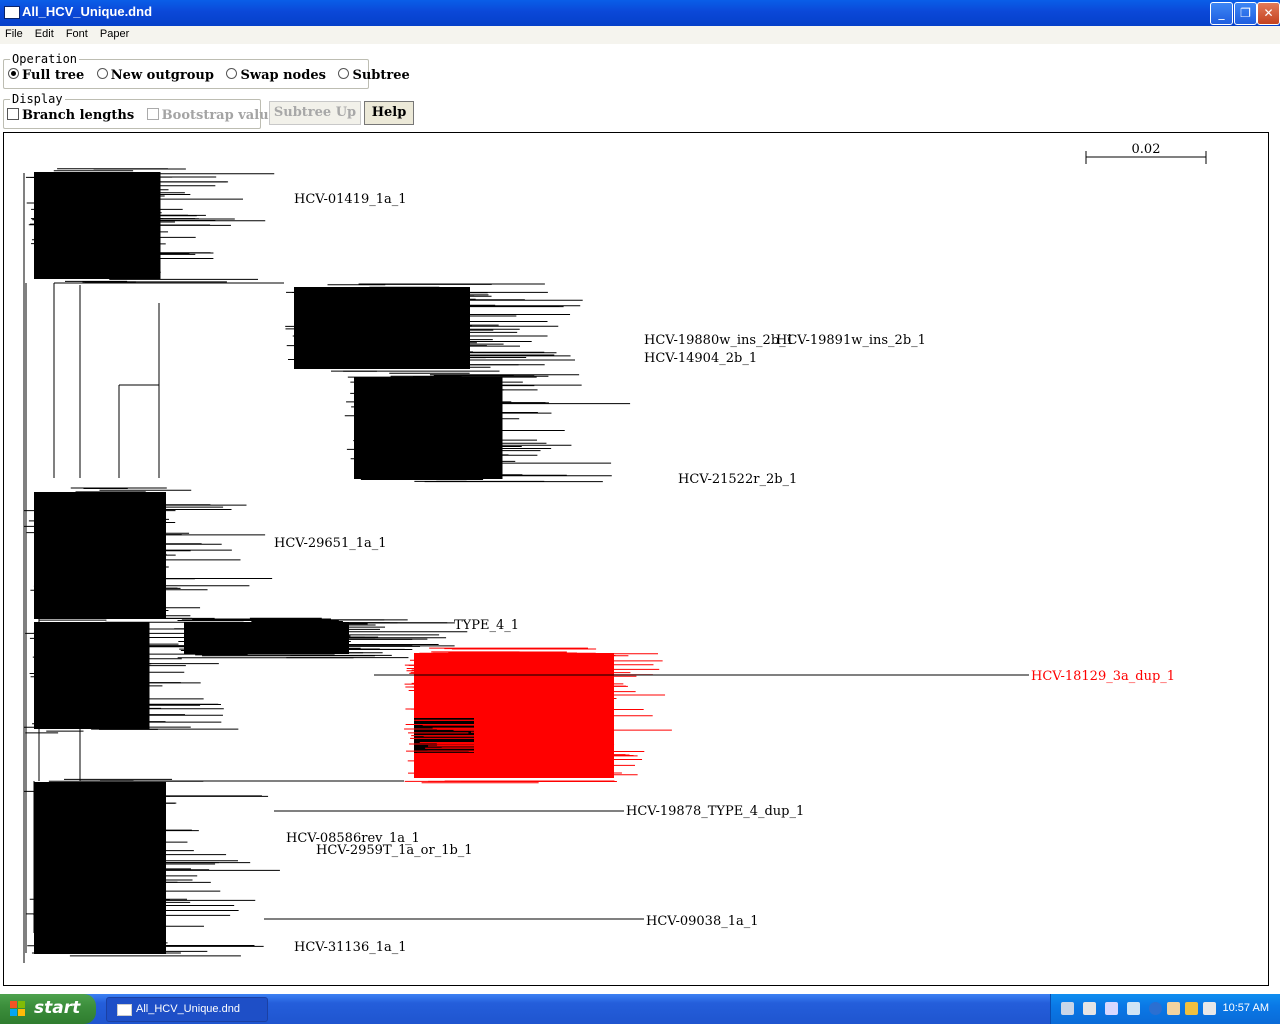 The height and width of the screenshot is (1024, 1280). What do you see at coordinates (1146, 149) in the screenshot?
I see `scale-bar-label: 0.02` at bounding box center [1146, 149].